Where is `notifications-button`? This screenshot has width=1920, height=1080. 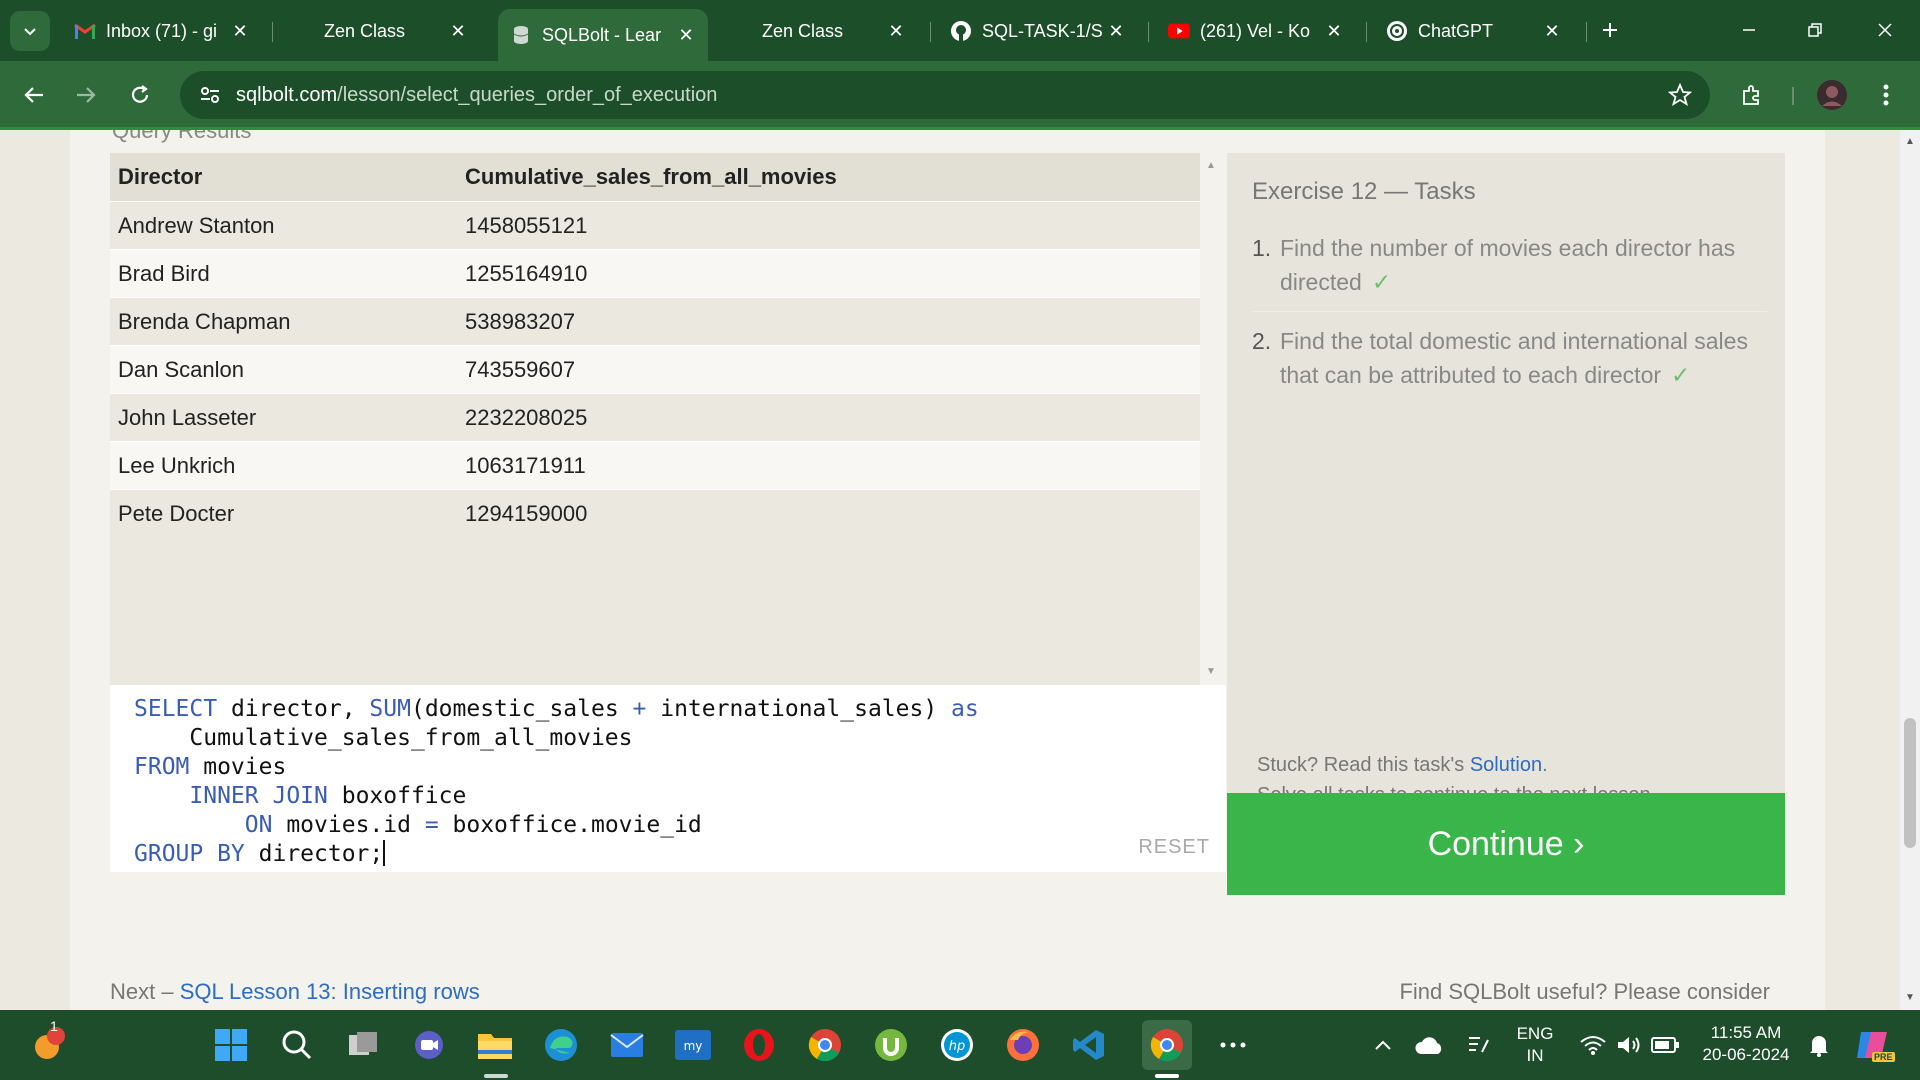 notifications-button is located at coordinates (1819, 1045).